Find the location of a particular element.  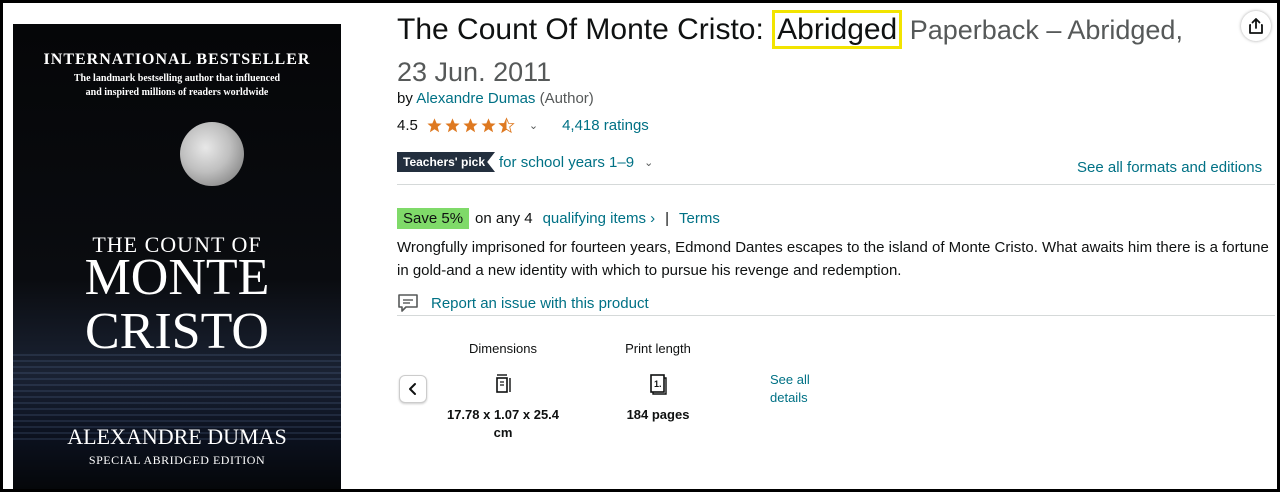

attribute-dimensions: Dimensions 17.78 x 1.07 x 25.4 cm is located at coordinates (503, 391).